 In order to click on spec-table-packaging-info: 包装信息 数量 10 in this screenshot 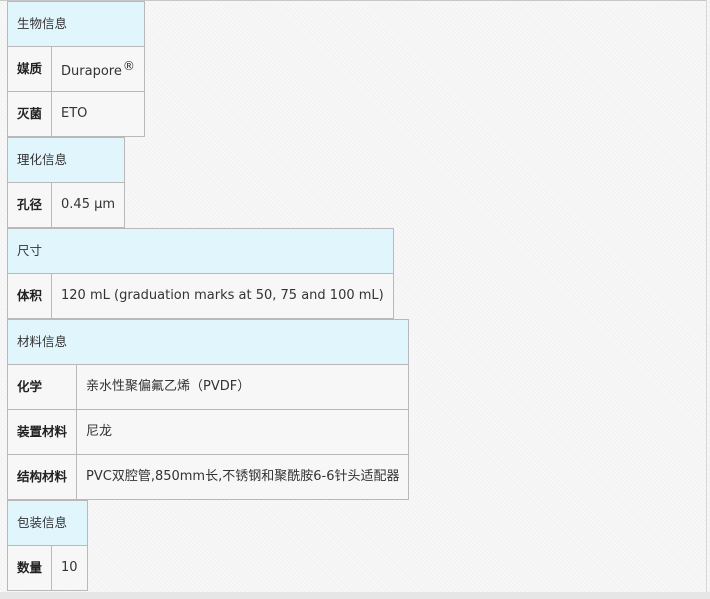, I will do `click(47, 545)`.